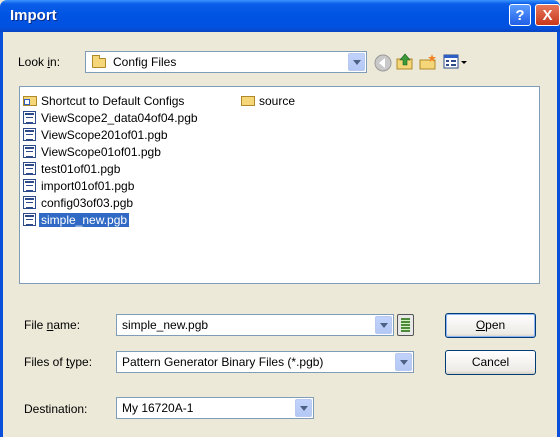 This screenshot has width=560, height=437. What do you see at coordinates (405, 62) in the screenshot?
I see `up-folder-icon` at bounding box center [405, 62].